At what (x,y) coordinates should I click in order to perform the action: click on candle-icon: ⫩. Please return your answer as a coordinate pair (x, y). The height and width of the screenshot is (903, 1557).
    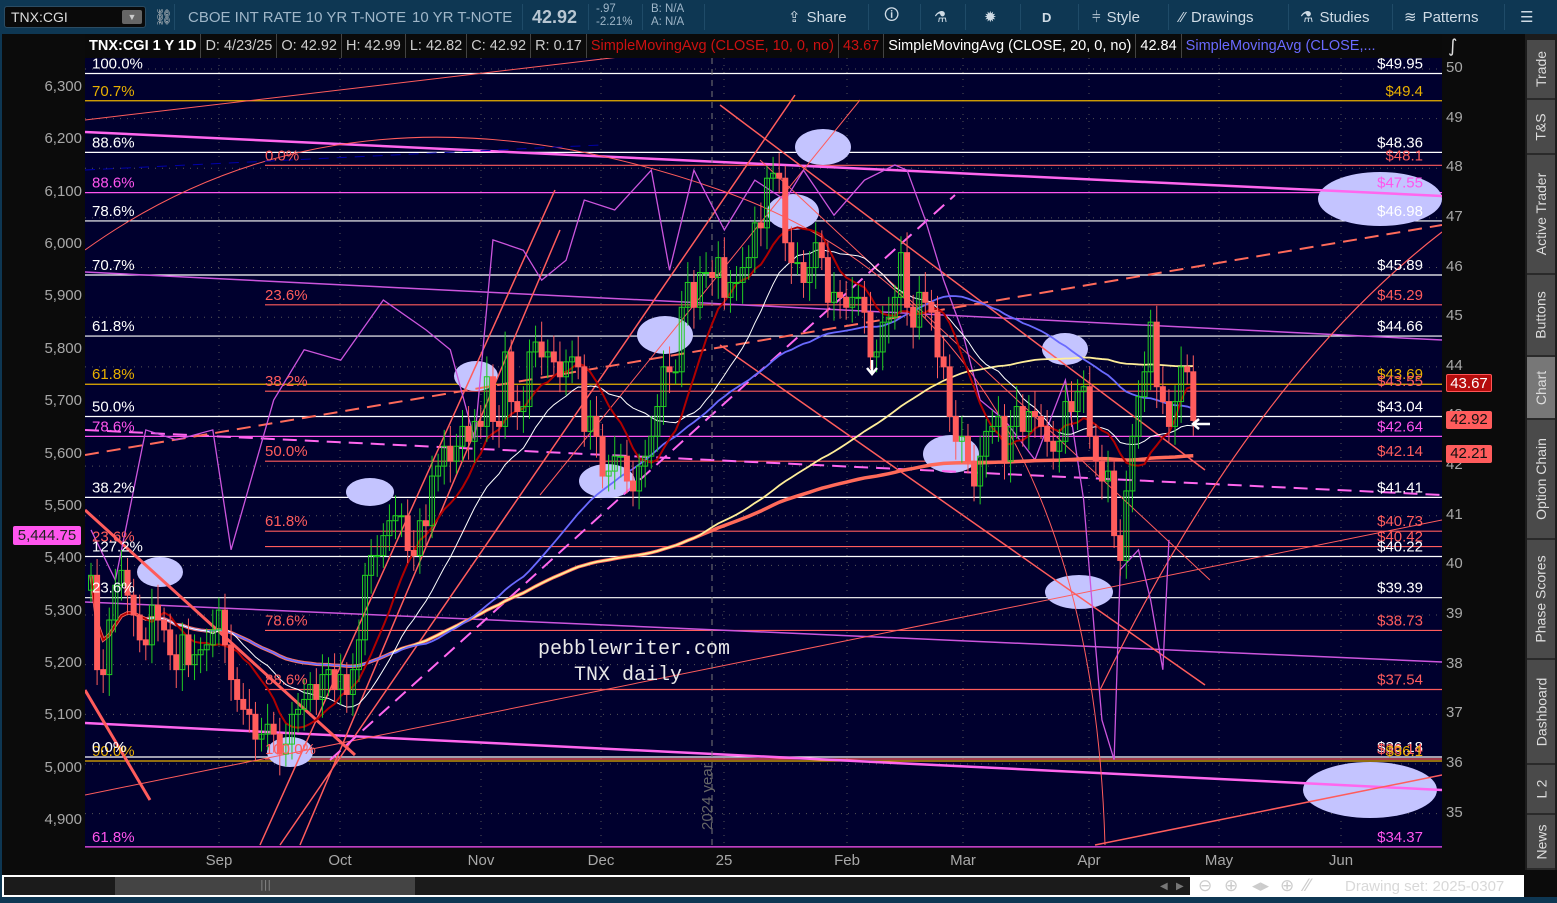
    Looking at the image, I should click on (1096, 17).